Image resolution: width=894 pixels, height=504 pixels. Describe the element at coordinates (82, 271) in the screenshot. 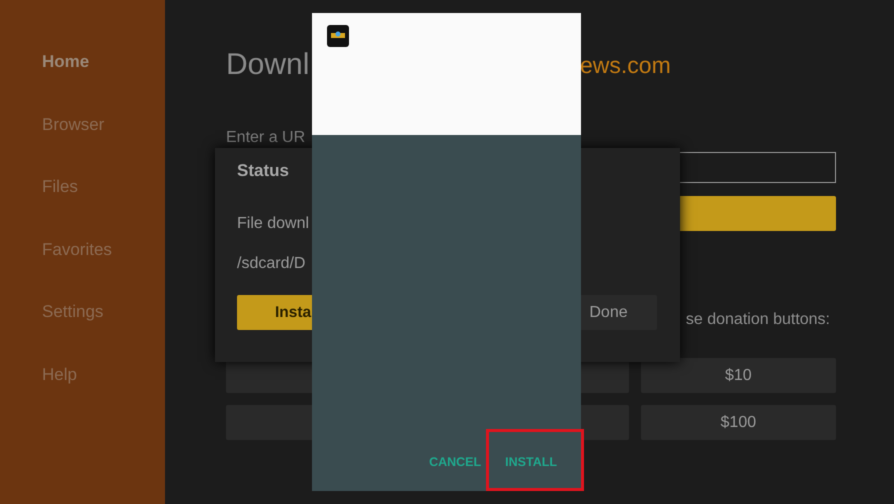

I see `sidebar-item: Favorites` at that location.